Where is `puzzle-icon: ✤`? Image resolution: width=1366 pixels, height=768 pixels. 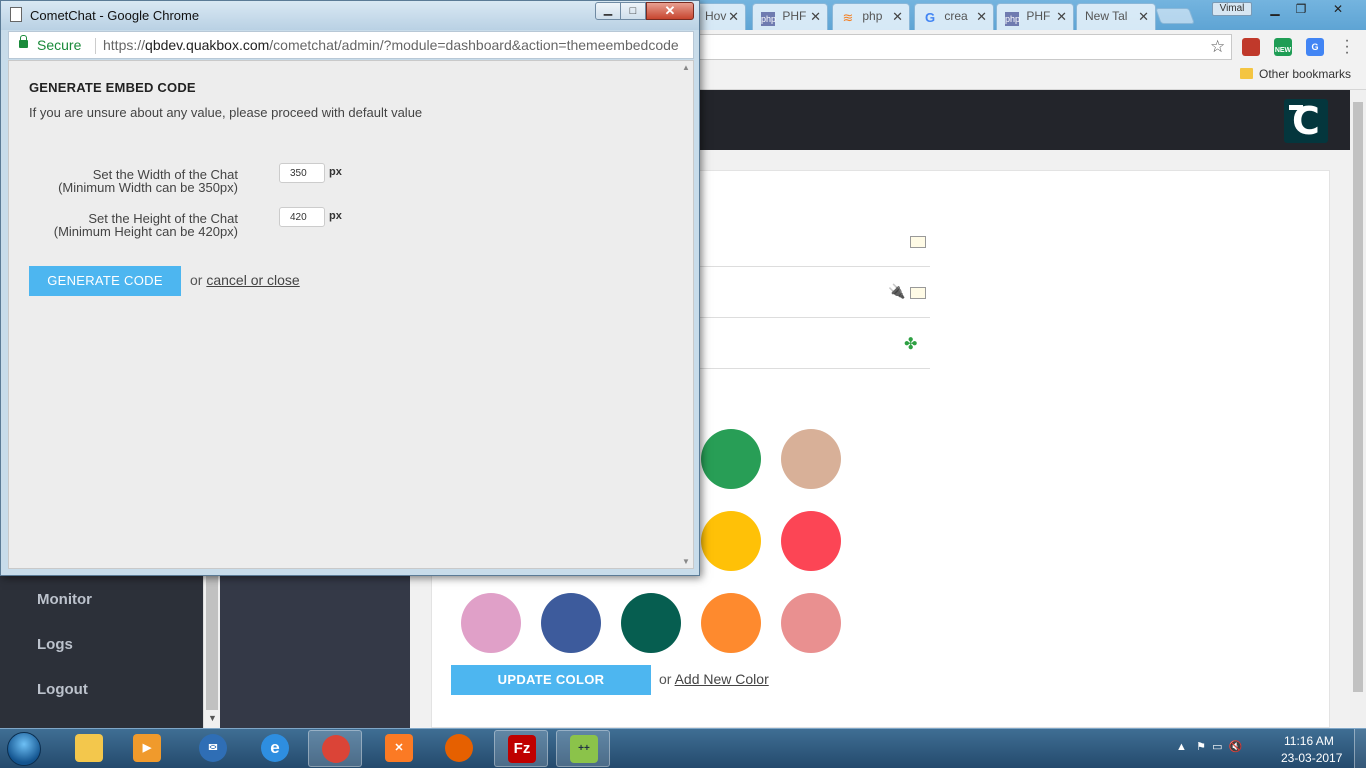
puzzle-icon: ✤ is located at coordinates (910, 344).